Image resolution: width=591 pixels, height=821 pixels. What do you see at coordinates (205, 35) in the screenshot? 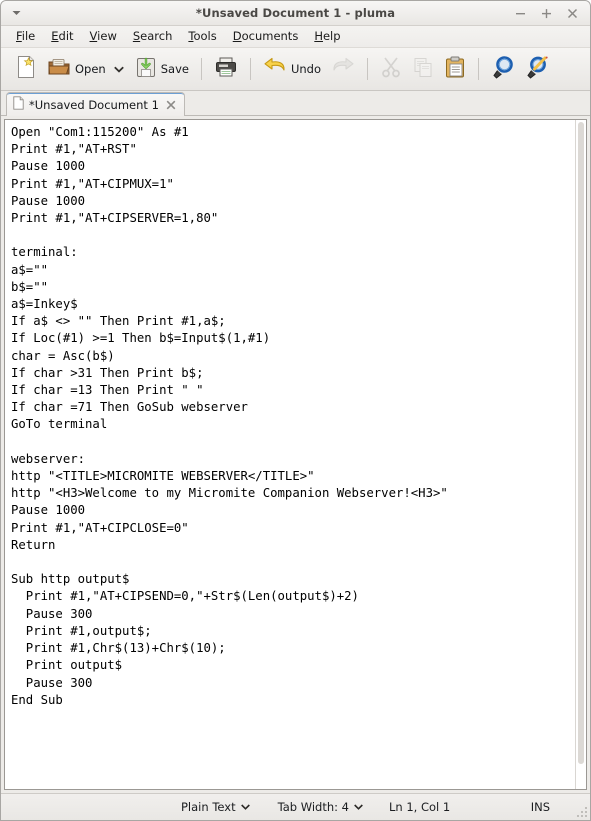
I see `menu-label: ools` at bounding box center [205, 35].